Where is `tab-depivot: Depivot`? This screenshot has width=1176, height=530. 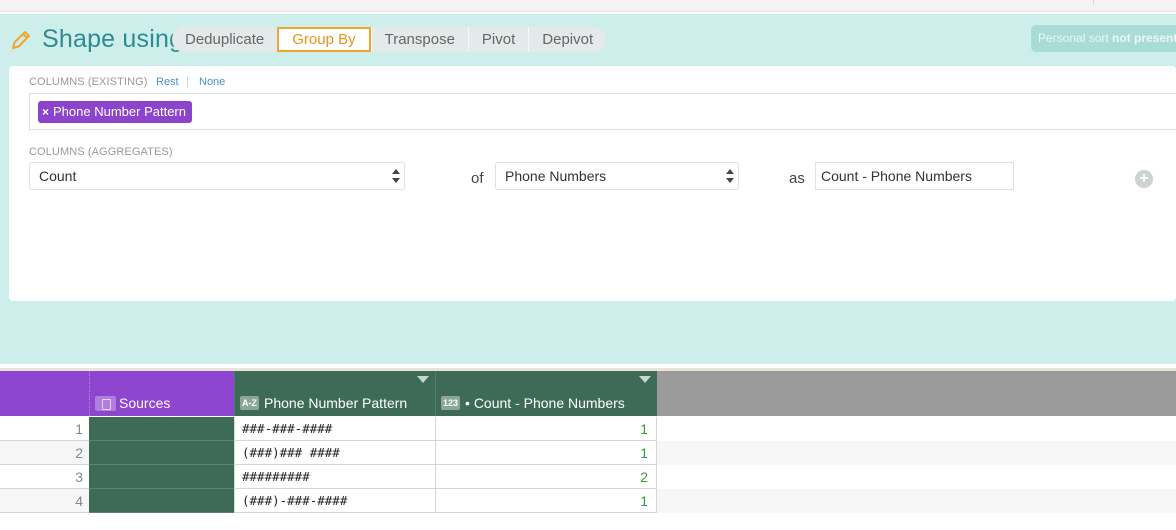
tab-depivot: Depivot is located at coordinates (567, 39).